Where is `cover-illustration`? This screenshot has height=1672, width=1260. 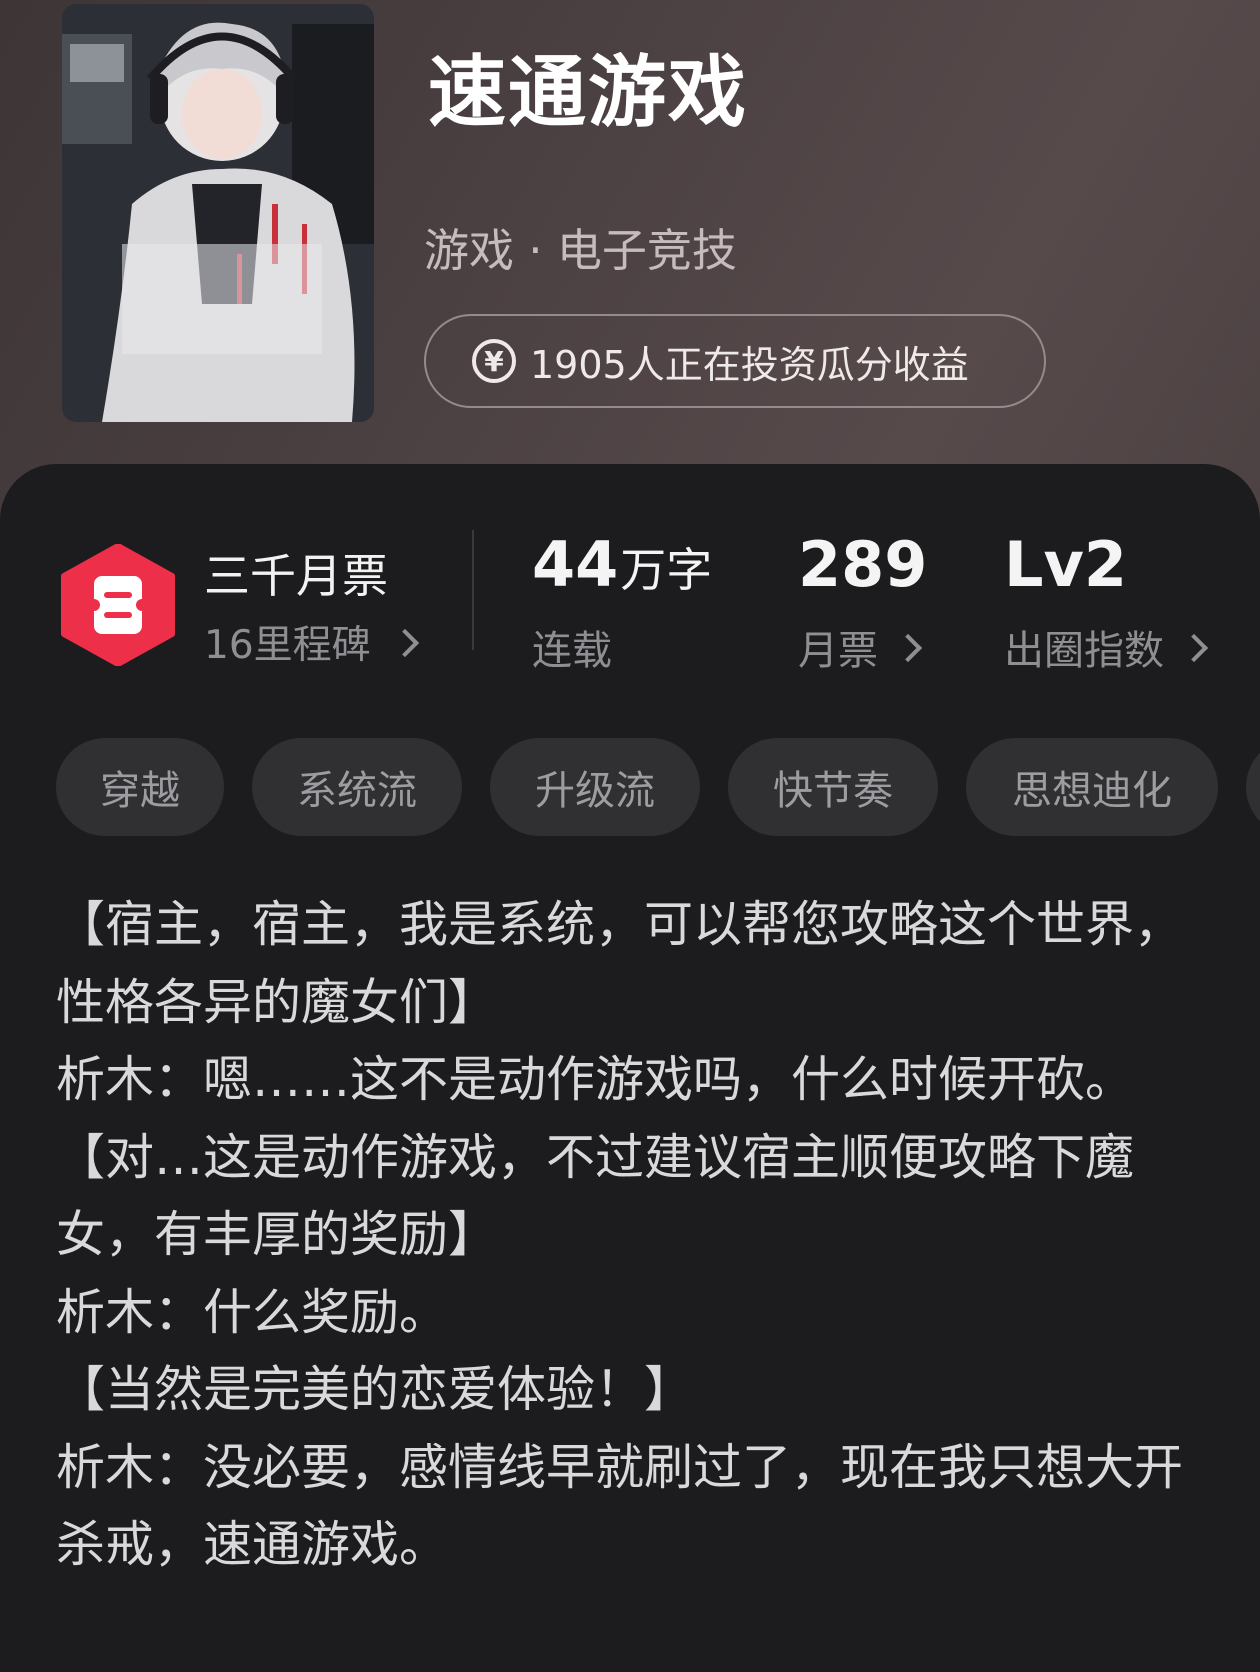
cover-illustration is located at coordinates (218, 213).